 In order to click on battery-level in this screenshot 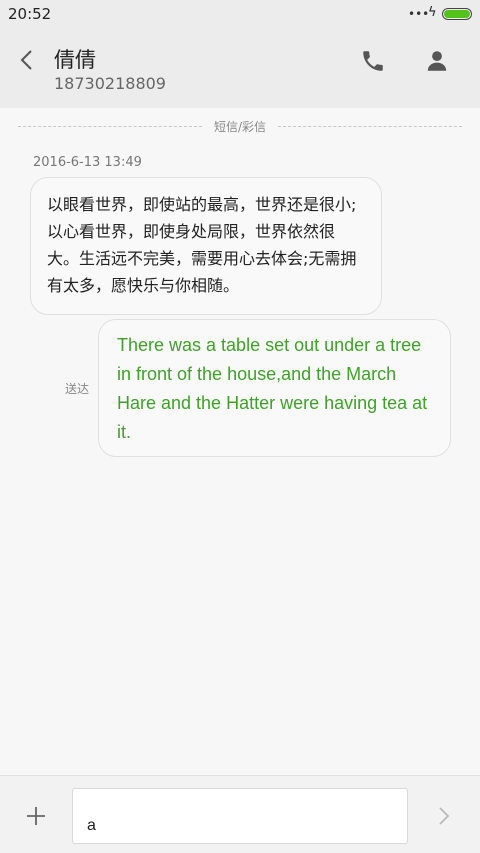, I will do `click(457, 14)`.